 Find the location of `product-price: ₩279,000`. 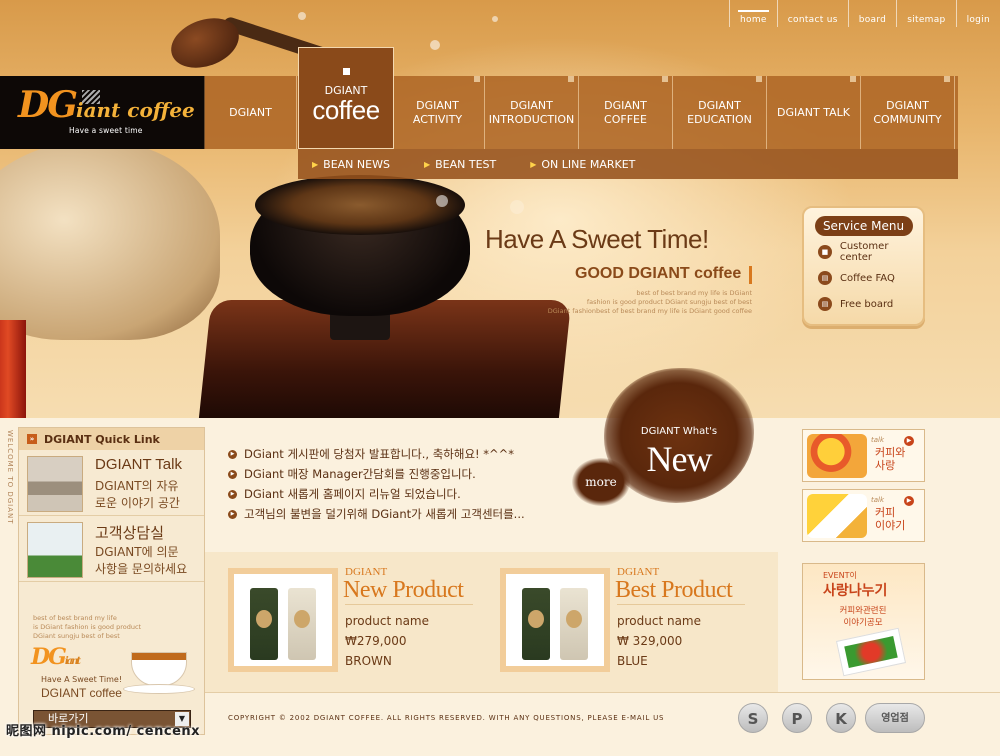

product-price: ₩279,000 is located at coordinates (376, 641).